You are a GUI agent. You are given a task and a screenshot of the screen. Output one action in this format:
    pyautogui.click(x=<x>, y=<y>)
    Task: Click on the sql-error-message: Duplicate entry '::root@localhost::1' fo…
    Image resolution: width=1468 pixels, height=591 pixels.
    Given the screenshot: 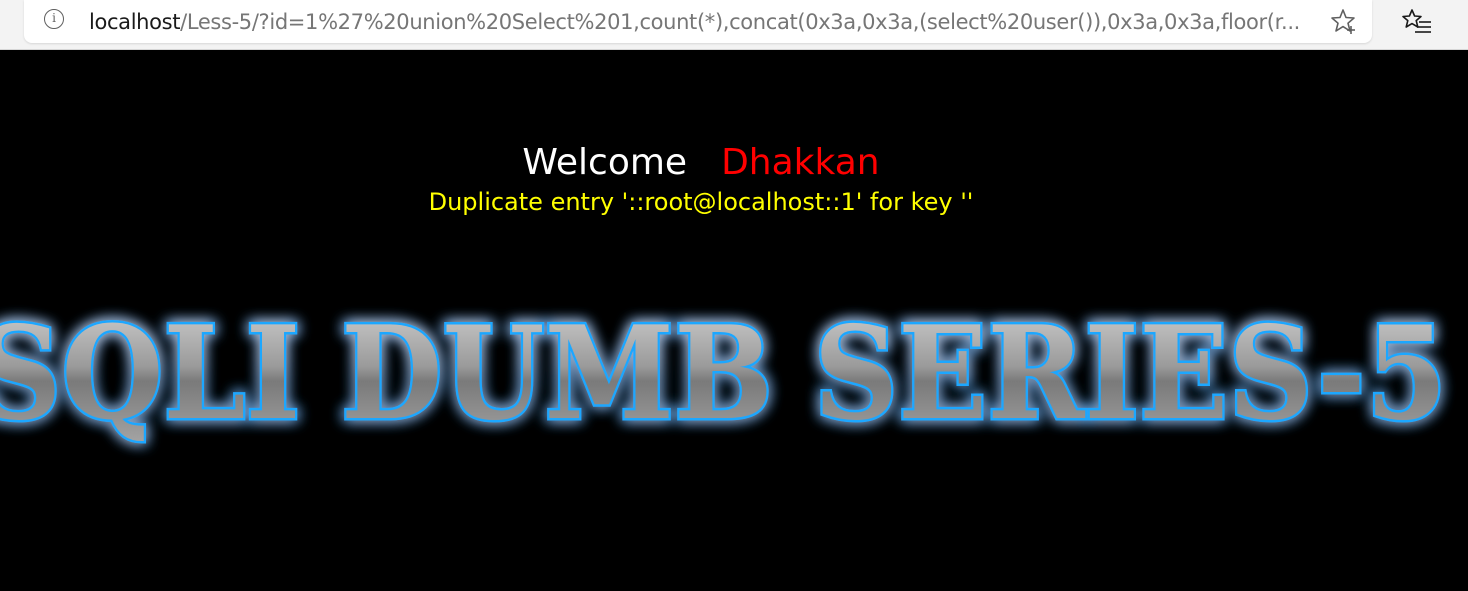 What is the action you would take?
    pyautogui.click(x=701, y=202)
    